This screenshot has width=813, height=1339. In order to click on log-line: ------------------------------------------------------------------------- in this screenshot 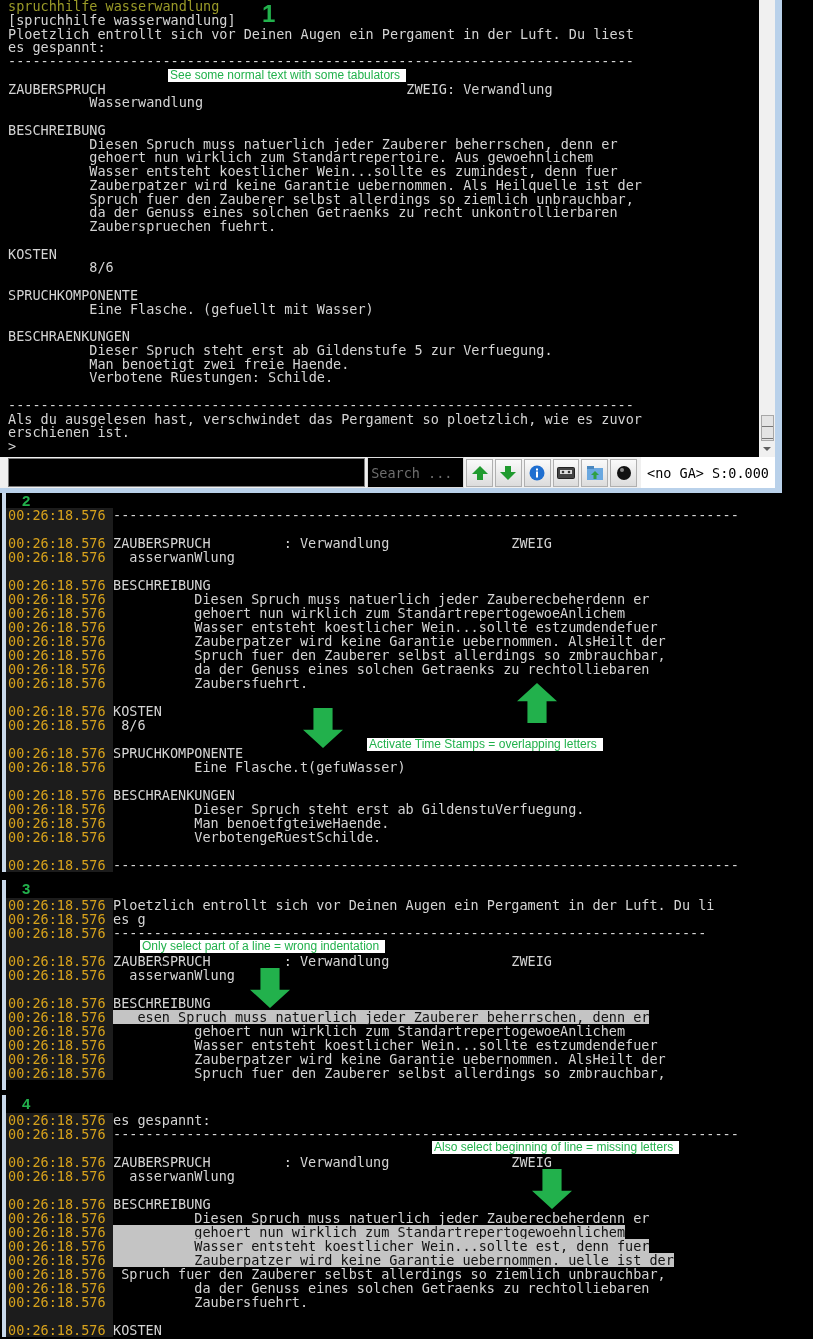, I will do `click(410, 933)`.